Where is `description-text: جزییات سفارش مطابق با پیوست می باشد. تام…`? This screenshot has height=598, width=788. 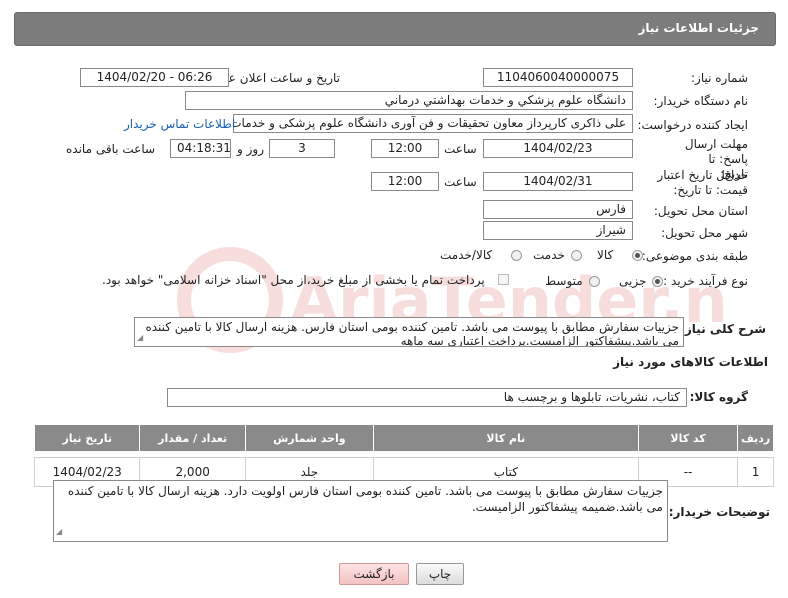
description-text: جزییات سفارش مطابق با پیوست می باشد. تام… is located at coordinates (412, 333).